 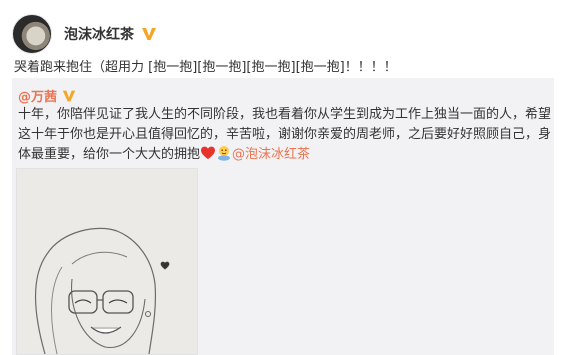 What do you see at coordinates (37, 95) in the screenshot?
I see `repost-author-name: @万茜` at bounding box center [37, 95].